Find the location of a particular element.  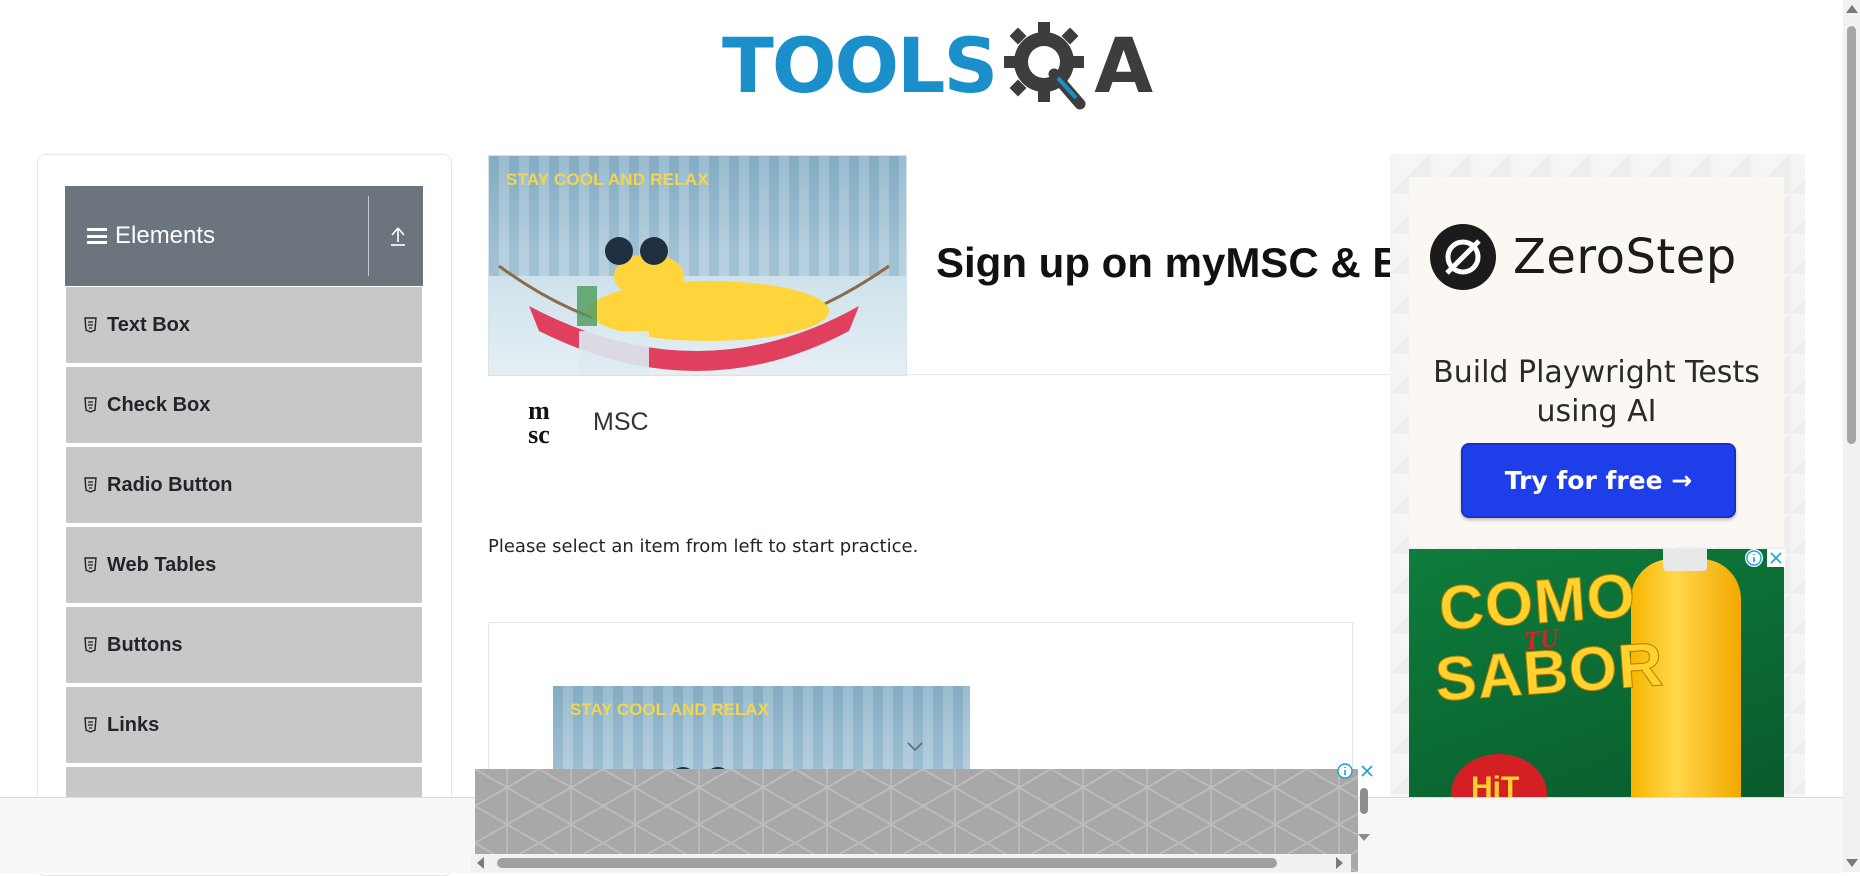

page-vertical-scrollbar is located at coordinates (1851, 436).